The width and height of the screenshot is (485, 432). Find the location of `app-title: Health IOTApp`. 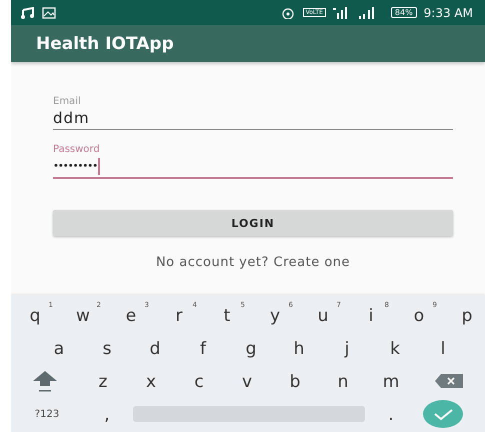

app-title: Health IOTApp is located at coordinates (105, 44).